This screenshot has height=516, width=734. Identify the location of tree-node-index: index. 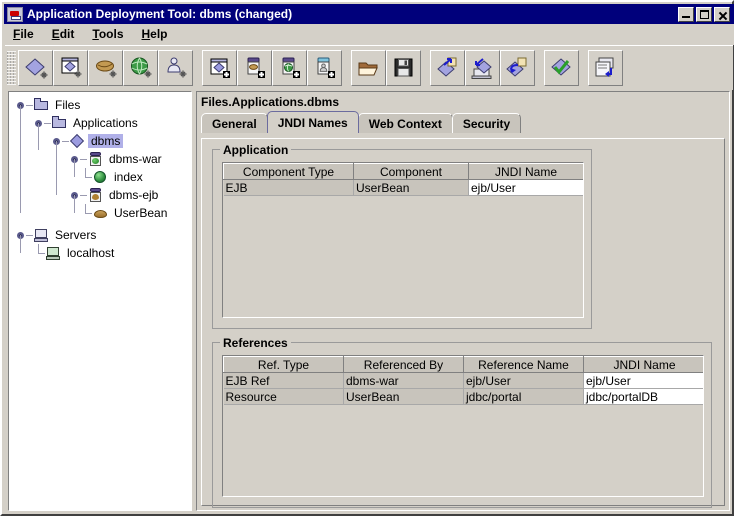
(100, 172).